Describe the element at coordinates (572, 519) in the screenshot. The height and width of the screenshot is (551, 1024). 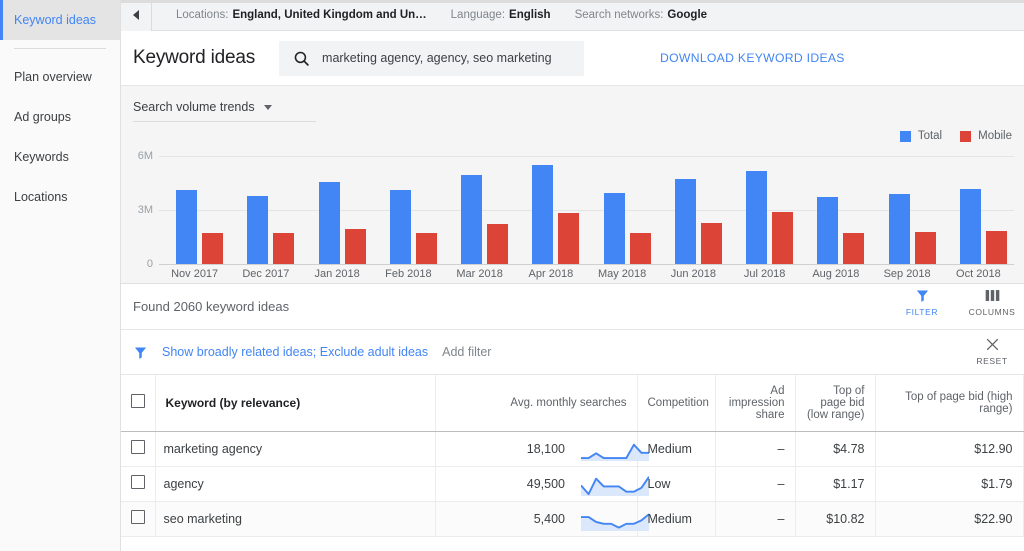
I see `table-row: seo marketing 5,400 Medium – $10.82 $22.90` at that location.